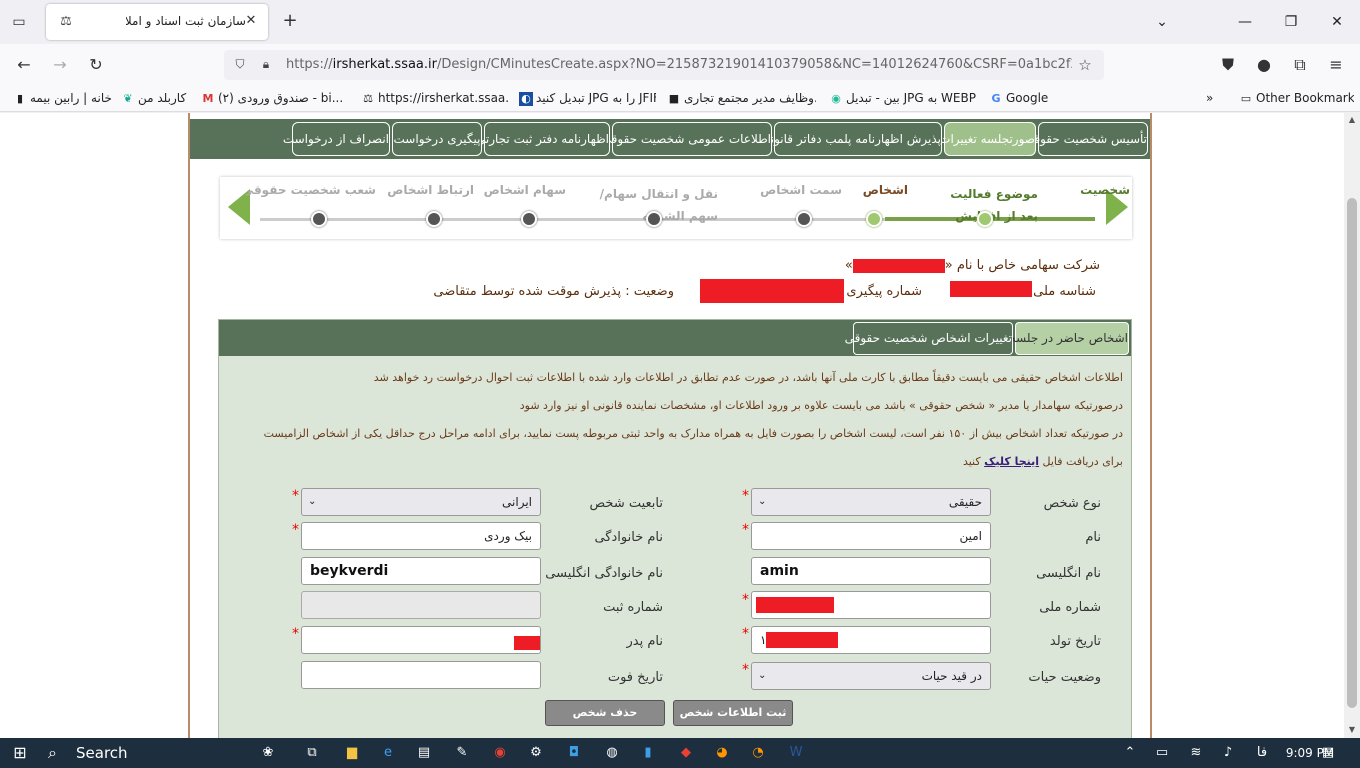 Image resolution: width=1360 pixels, height=768 pixels. What do you see at coordinates (1291, 22) in the screenshot?
I see `maximize-icon: ❐` at bounding box center [1291, 22].